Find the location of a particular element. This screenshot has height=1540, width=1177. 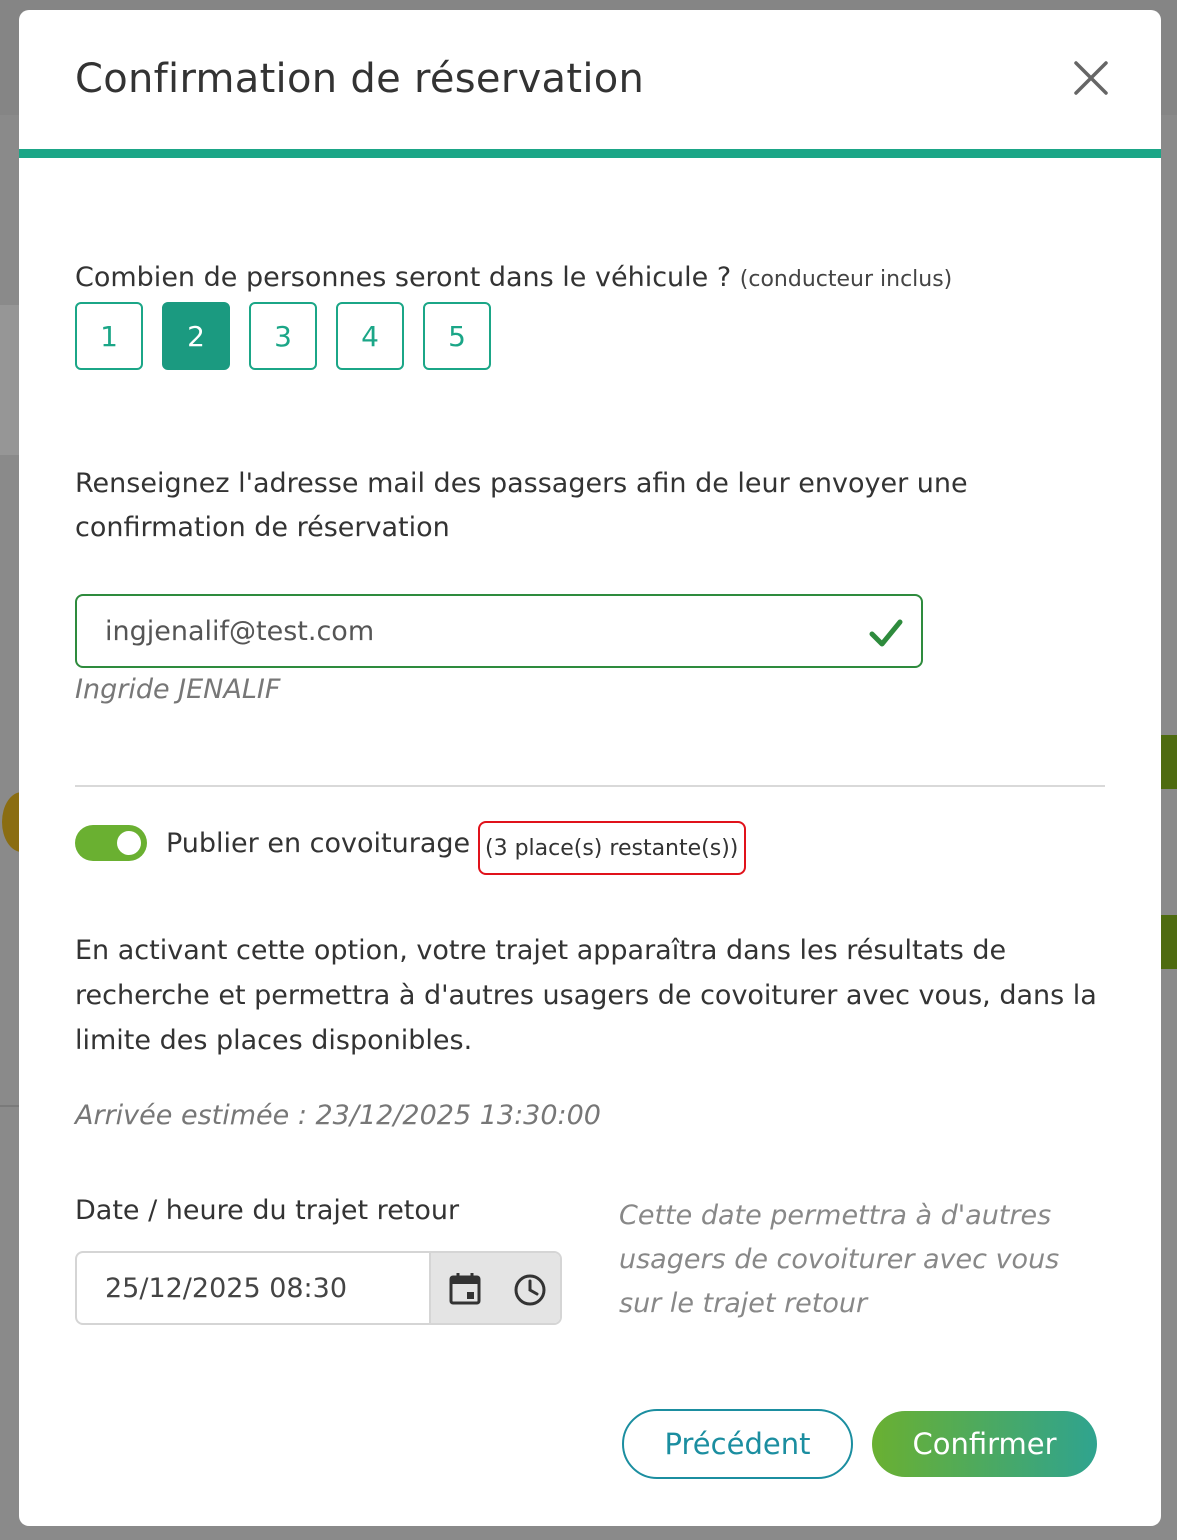

background-divider is located at coordinates (9, 1106).